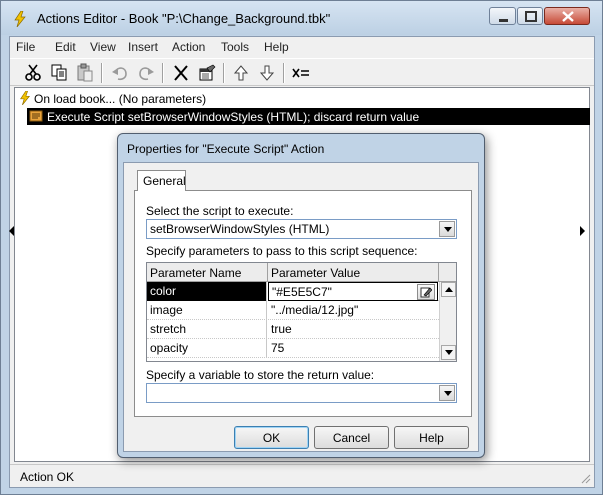 This screenshot has width=603, height=495. I want to click on help-button: Help, so click(431, 437).